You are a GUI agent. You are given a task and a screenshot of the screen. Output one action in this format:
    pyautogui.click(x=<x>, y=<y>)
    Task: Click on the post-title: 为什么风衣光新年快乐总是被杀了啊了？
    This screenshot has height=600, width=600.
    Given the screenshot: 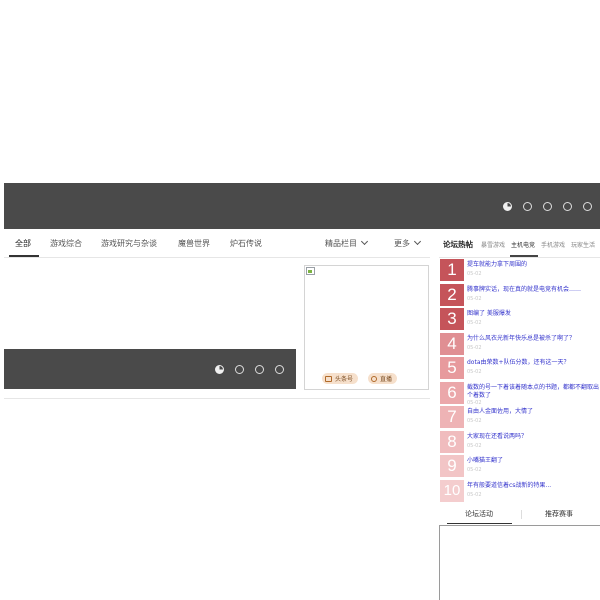 What is the action you would take?
    pyautogui.click(x=533, y=339)
    